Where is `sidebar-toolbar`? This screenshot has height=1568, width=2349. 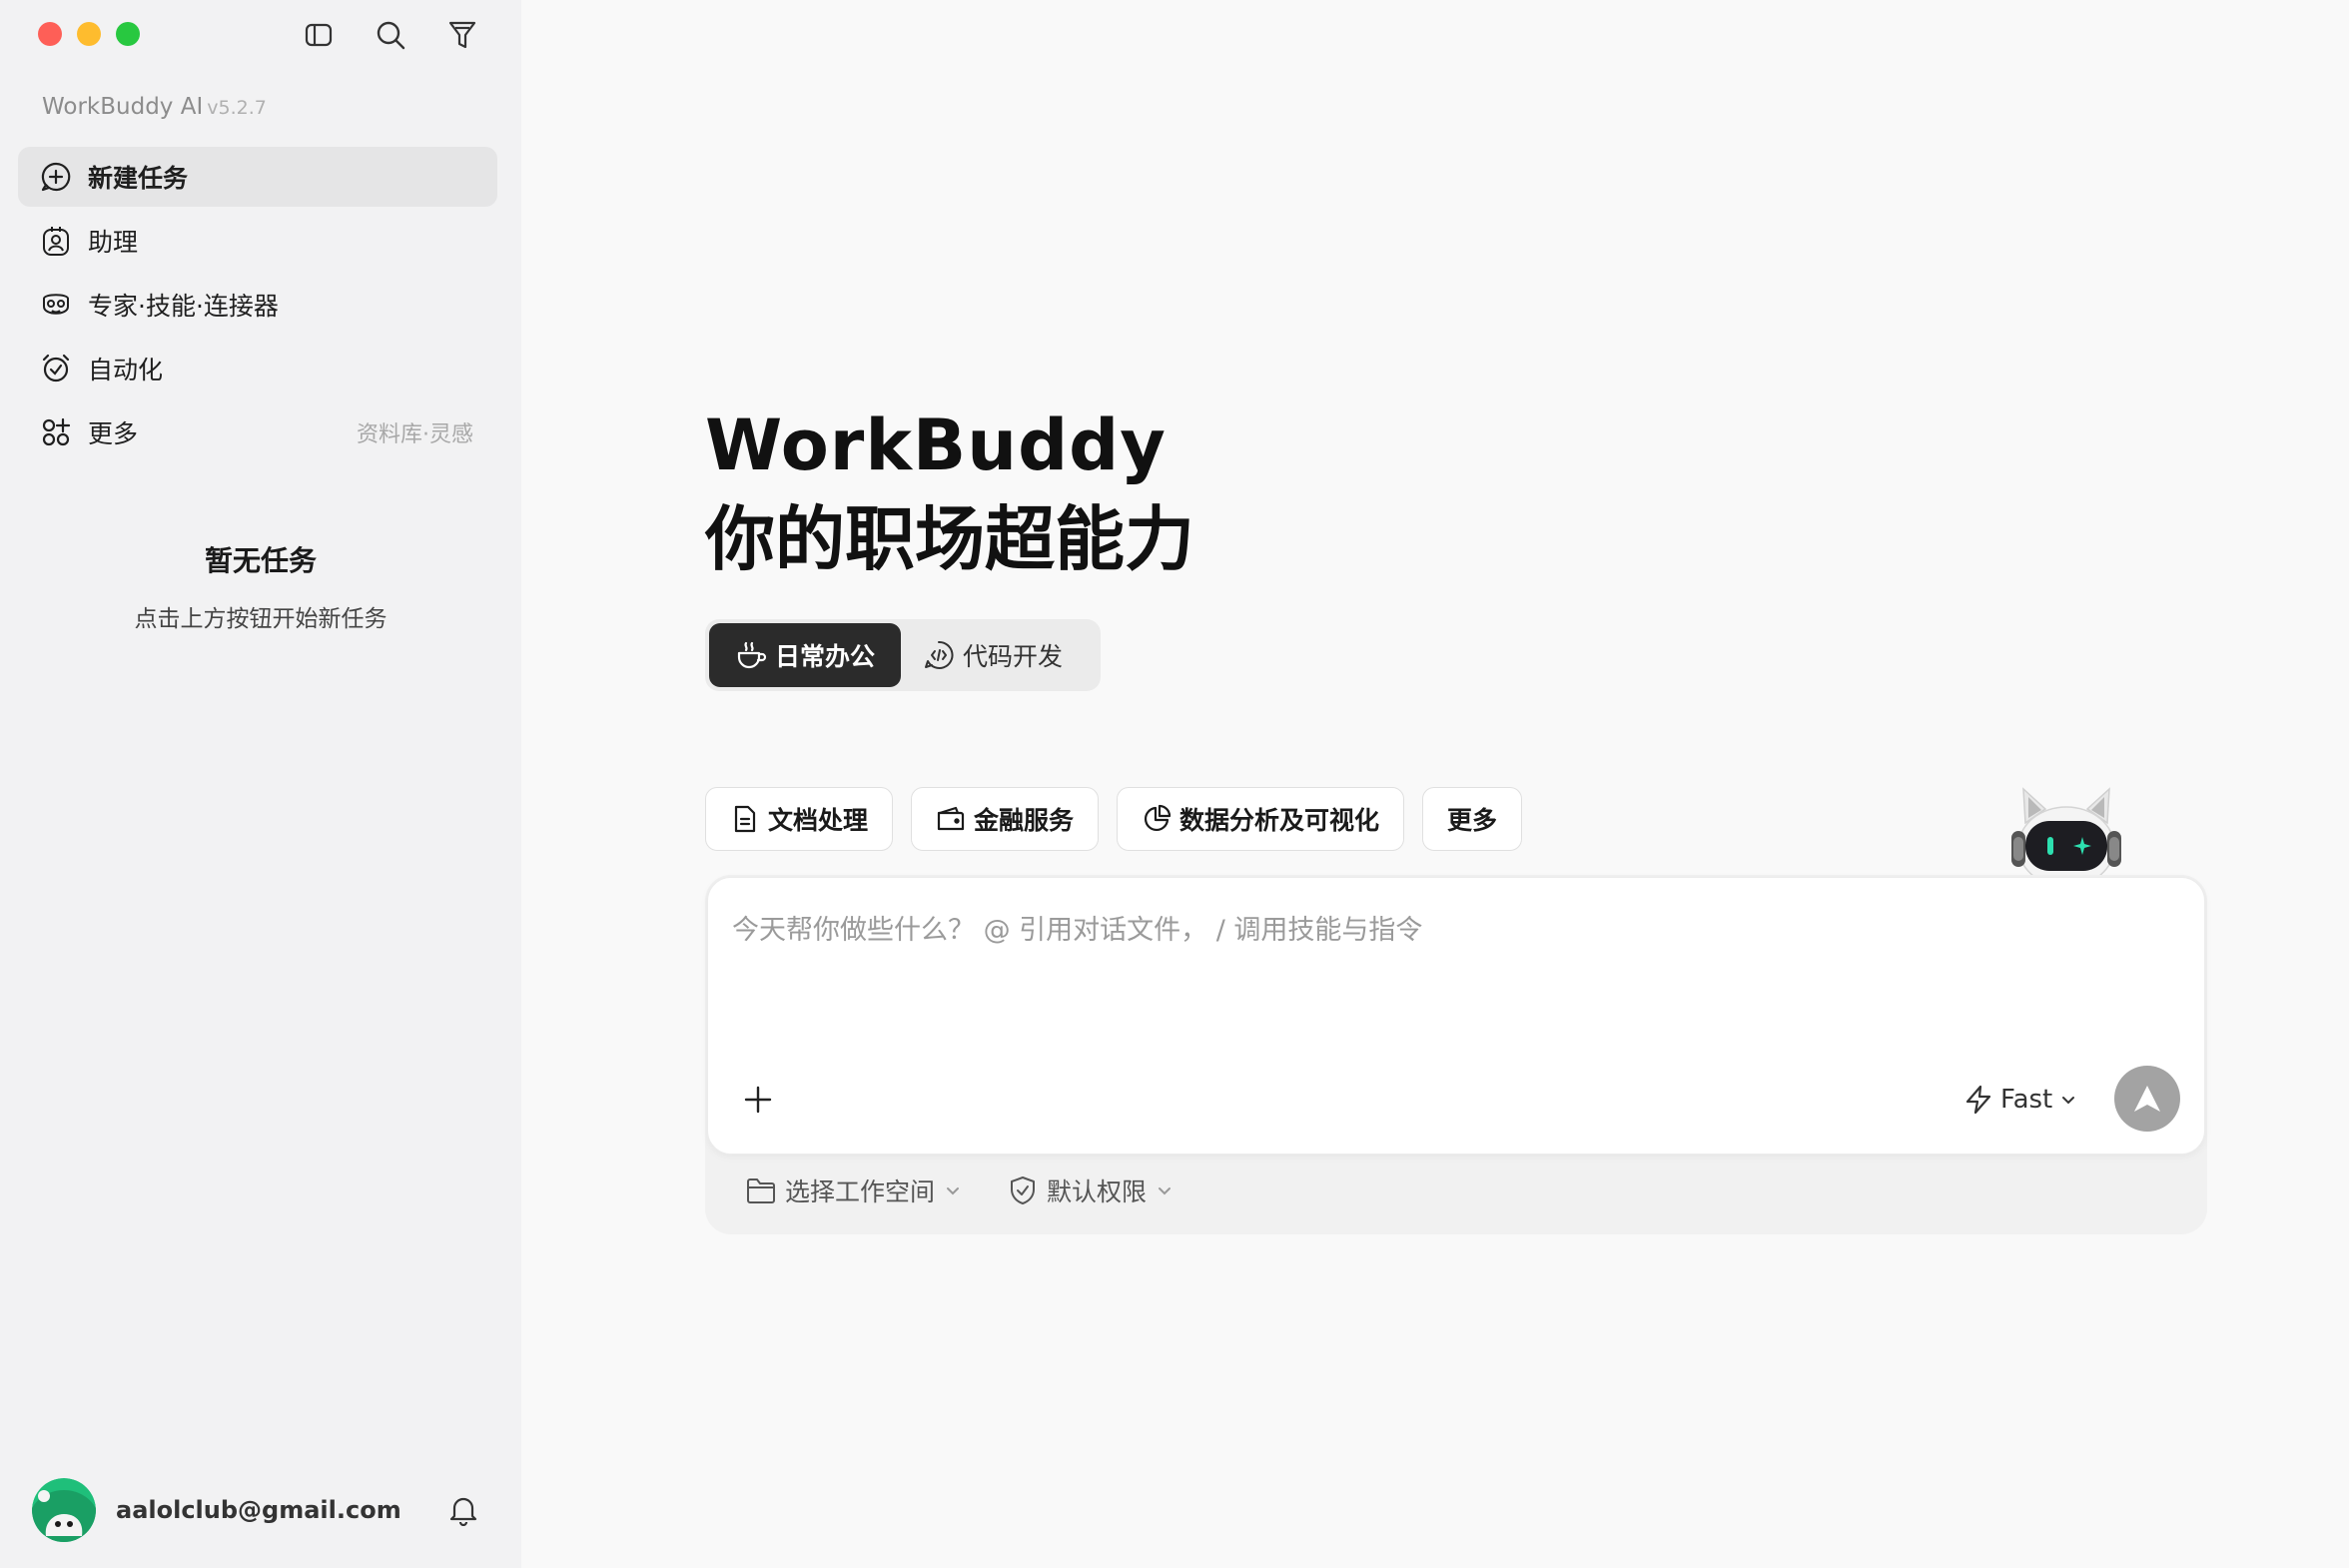
sidebar-toolbar is located at coordinates (390, 35).